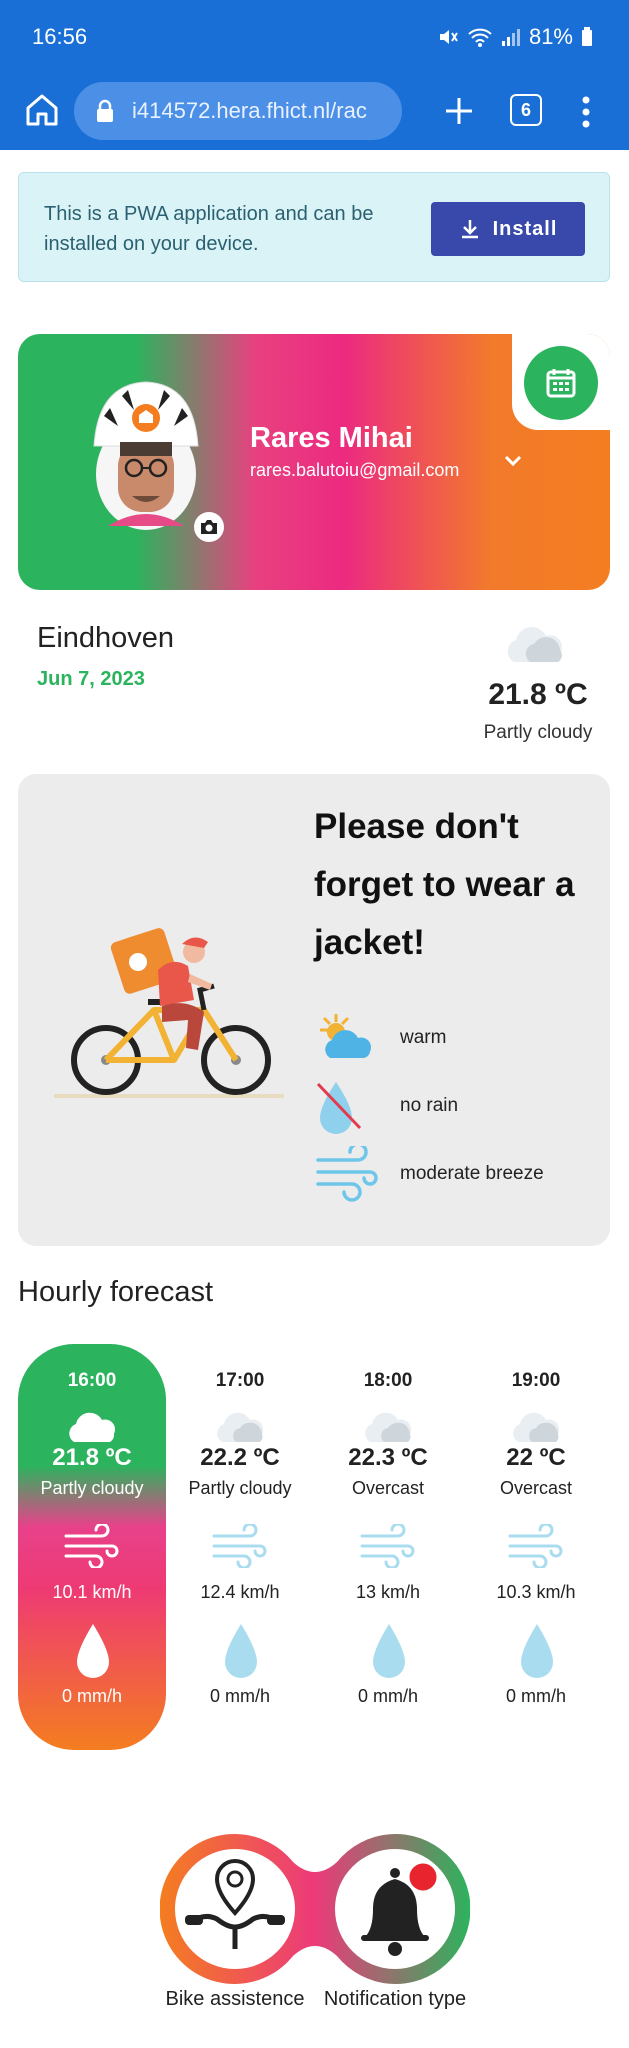  Describe the element at coordinates (550, 36) in the screenshot. I see `battery-percent: 81%` at that location.